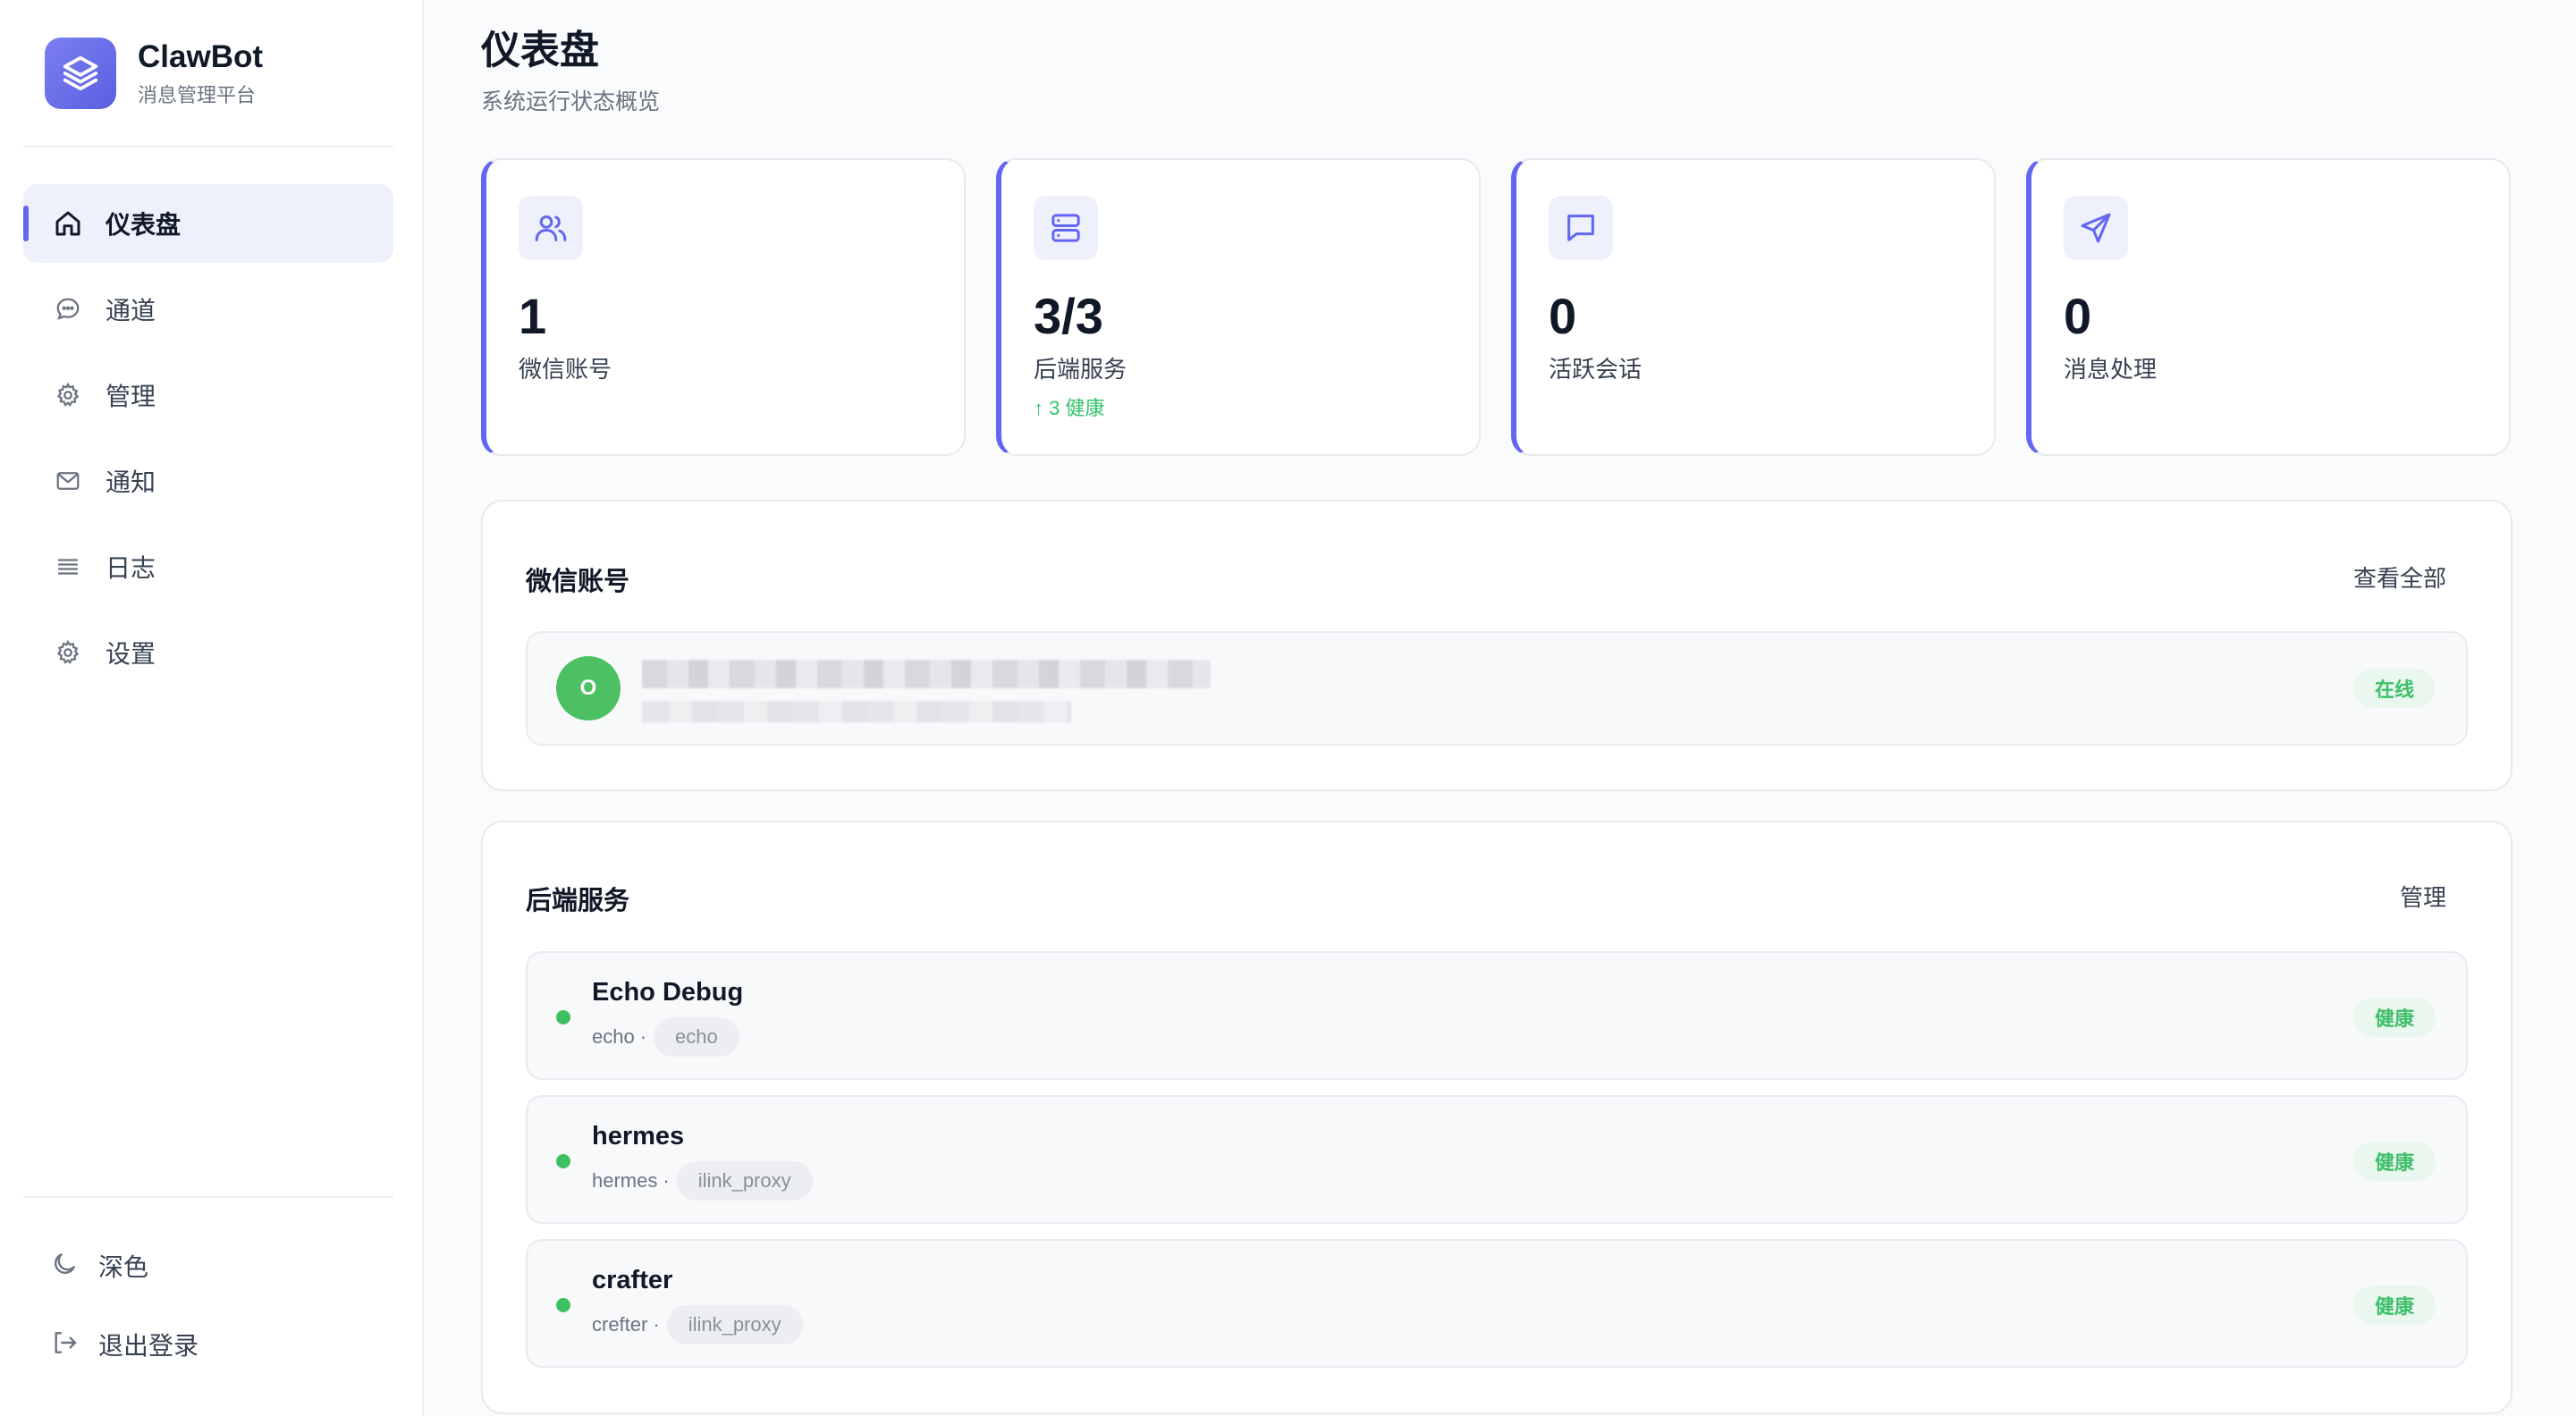 This screenshot has height=1416, width=2576. Describe the element at coordinates (1238, 307) in the screenshot. I see `stat-card-services: 3/3 后端服务 ↑ 3 健康` at that location.